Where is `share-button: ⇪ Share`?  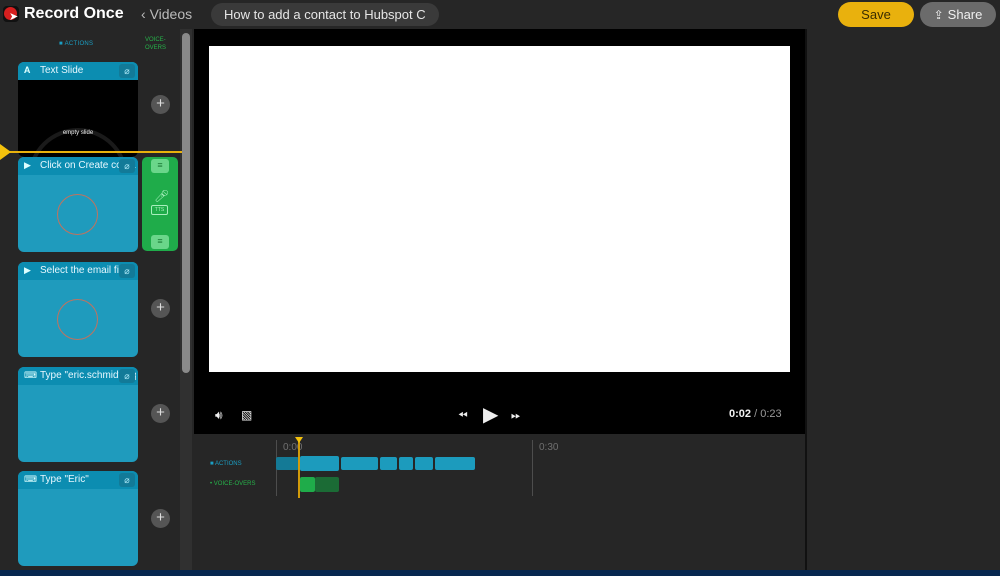
share-button: ⇪ Share is located at coordinates (958, 14).